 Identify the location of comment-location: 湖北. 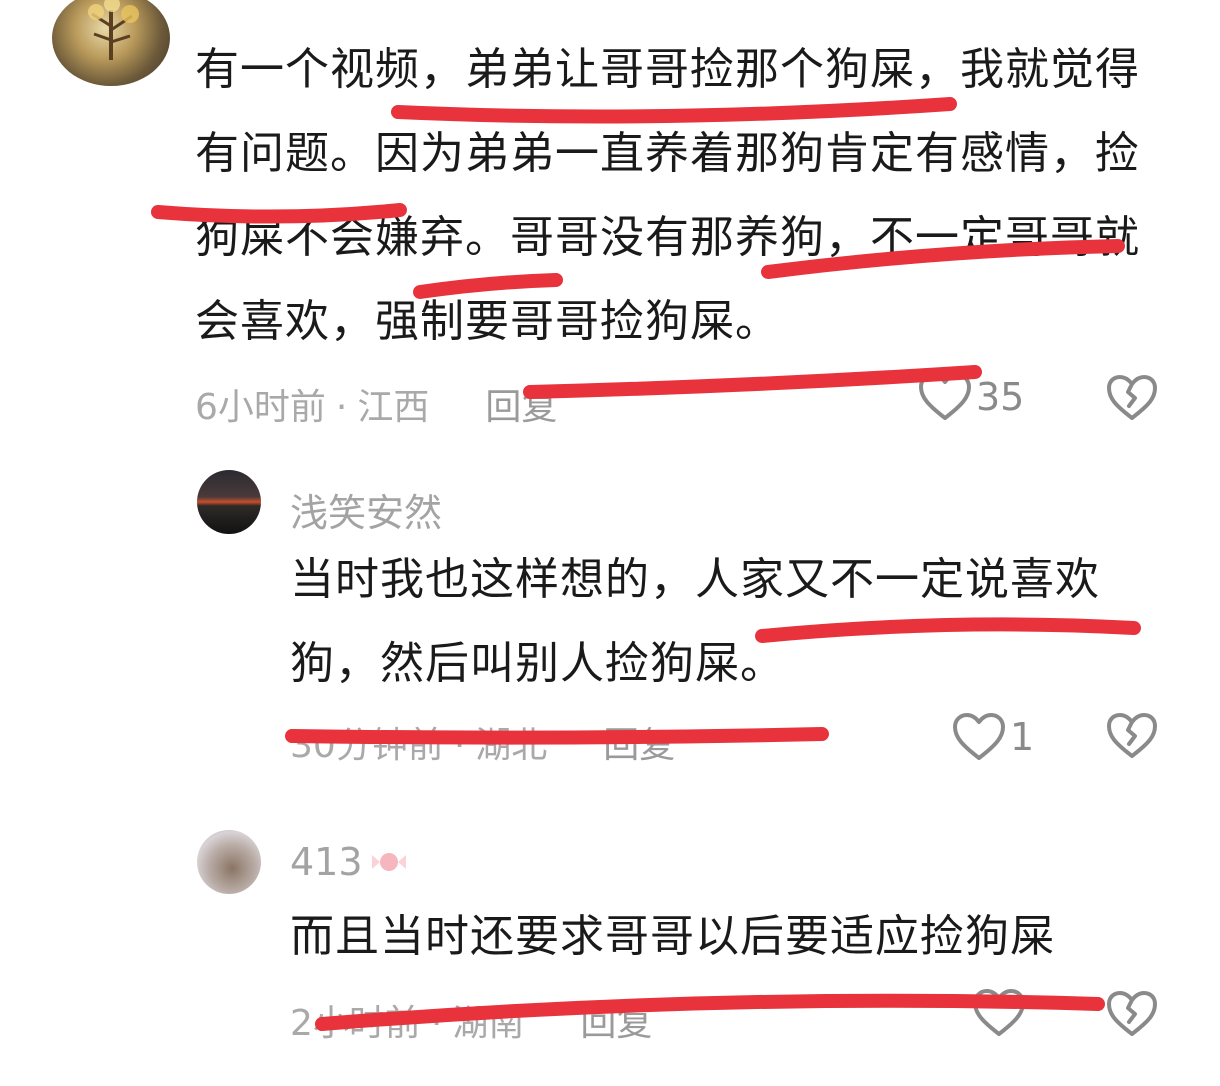
(511, 745).